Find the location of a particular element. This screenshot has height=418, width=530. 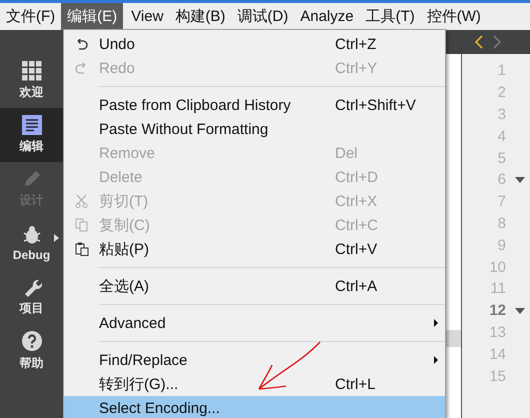

line-number: 2 is located at coordinates (501, 93).